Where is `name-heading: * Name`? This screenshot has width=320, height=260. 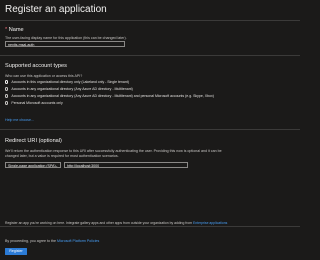 name-heading: * Name is located at coordinates (14, 30).